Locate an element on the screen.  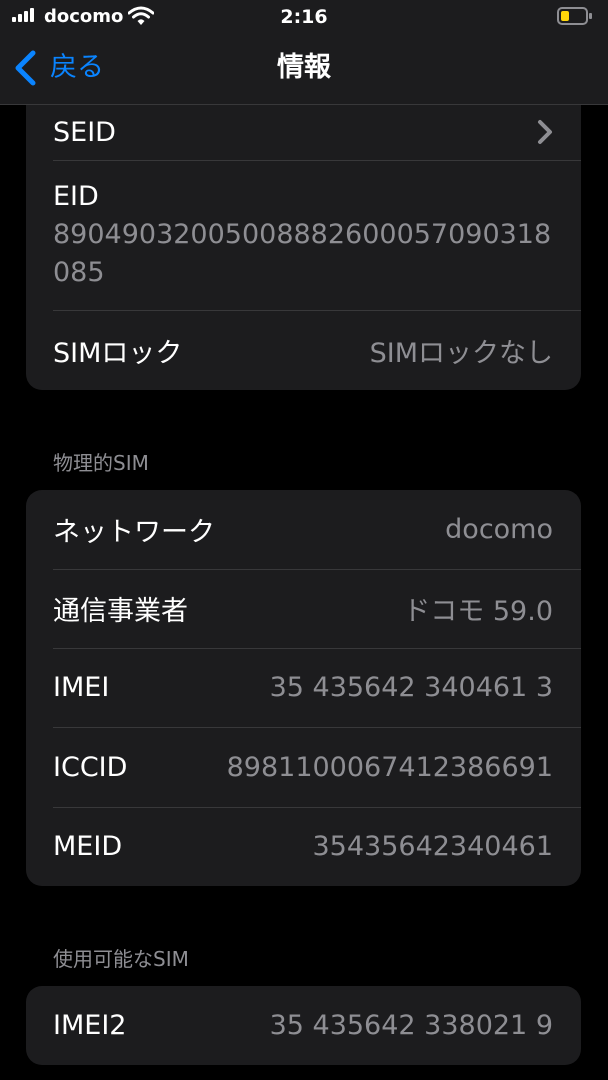
imei2-value: 35 435642 338021 9 is located at coordinates (411, 1025).